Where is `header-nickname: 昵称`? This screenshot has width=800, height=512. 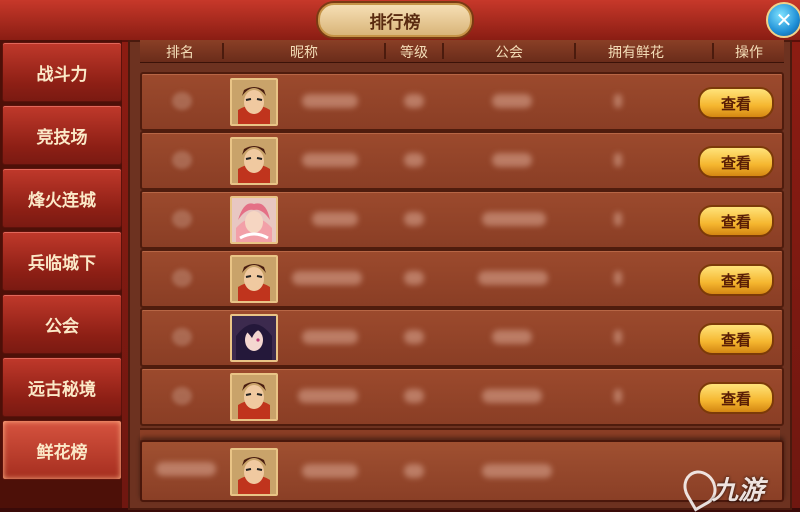 header-nickname: 昵称 is located at coordinates (304, 53).